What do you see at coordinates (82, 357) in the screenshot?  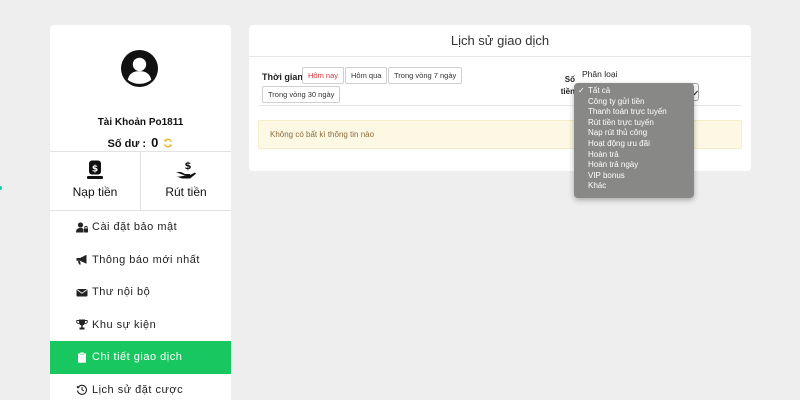 I see `clipboard-icon` at bounding box center [82, 357].